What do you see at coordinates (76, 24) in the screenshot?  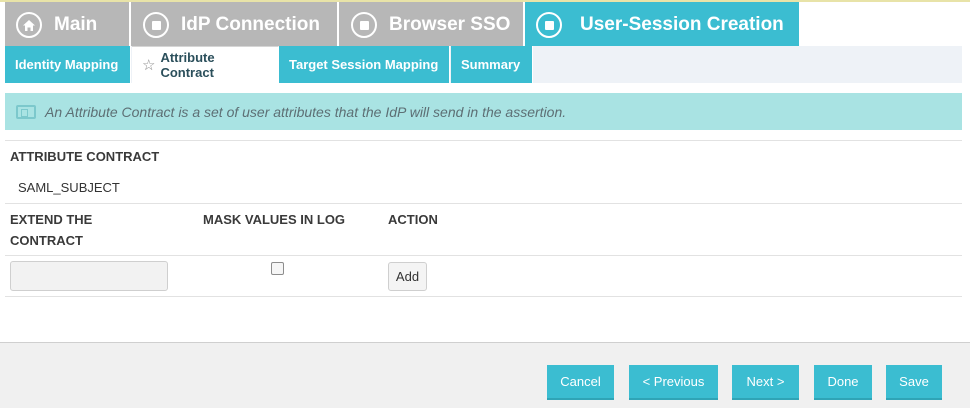 I see `tab-main-label: Main` at bounding box center [76, 24].